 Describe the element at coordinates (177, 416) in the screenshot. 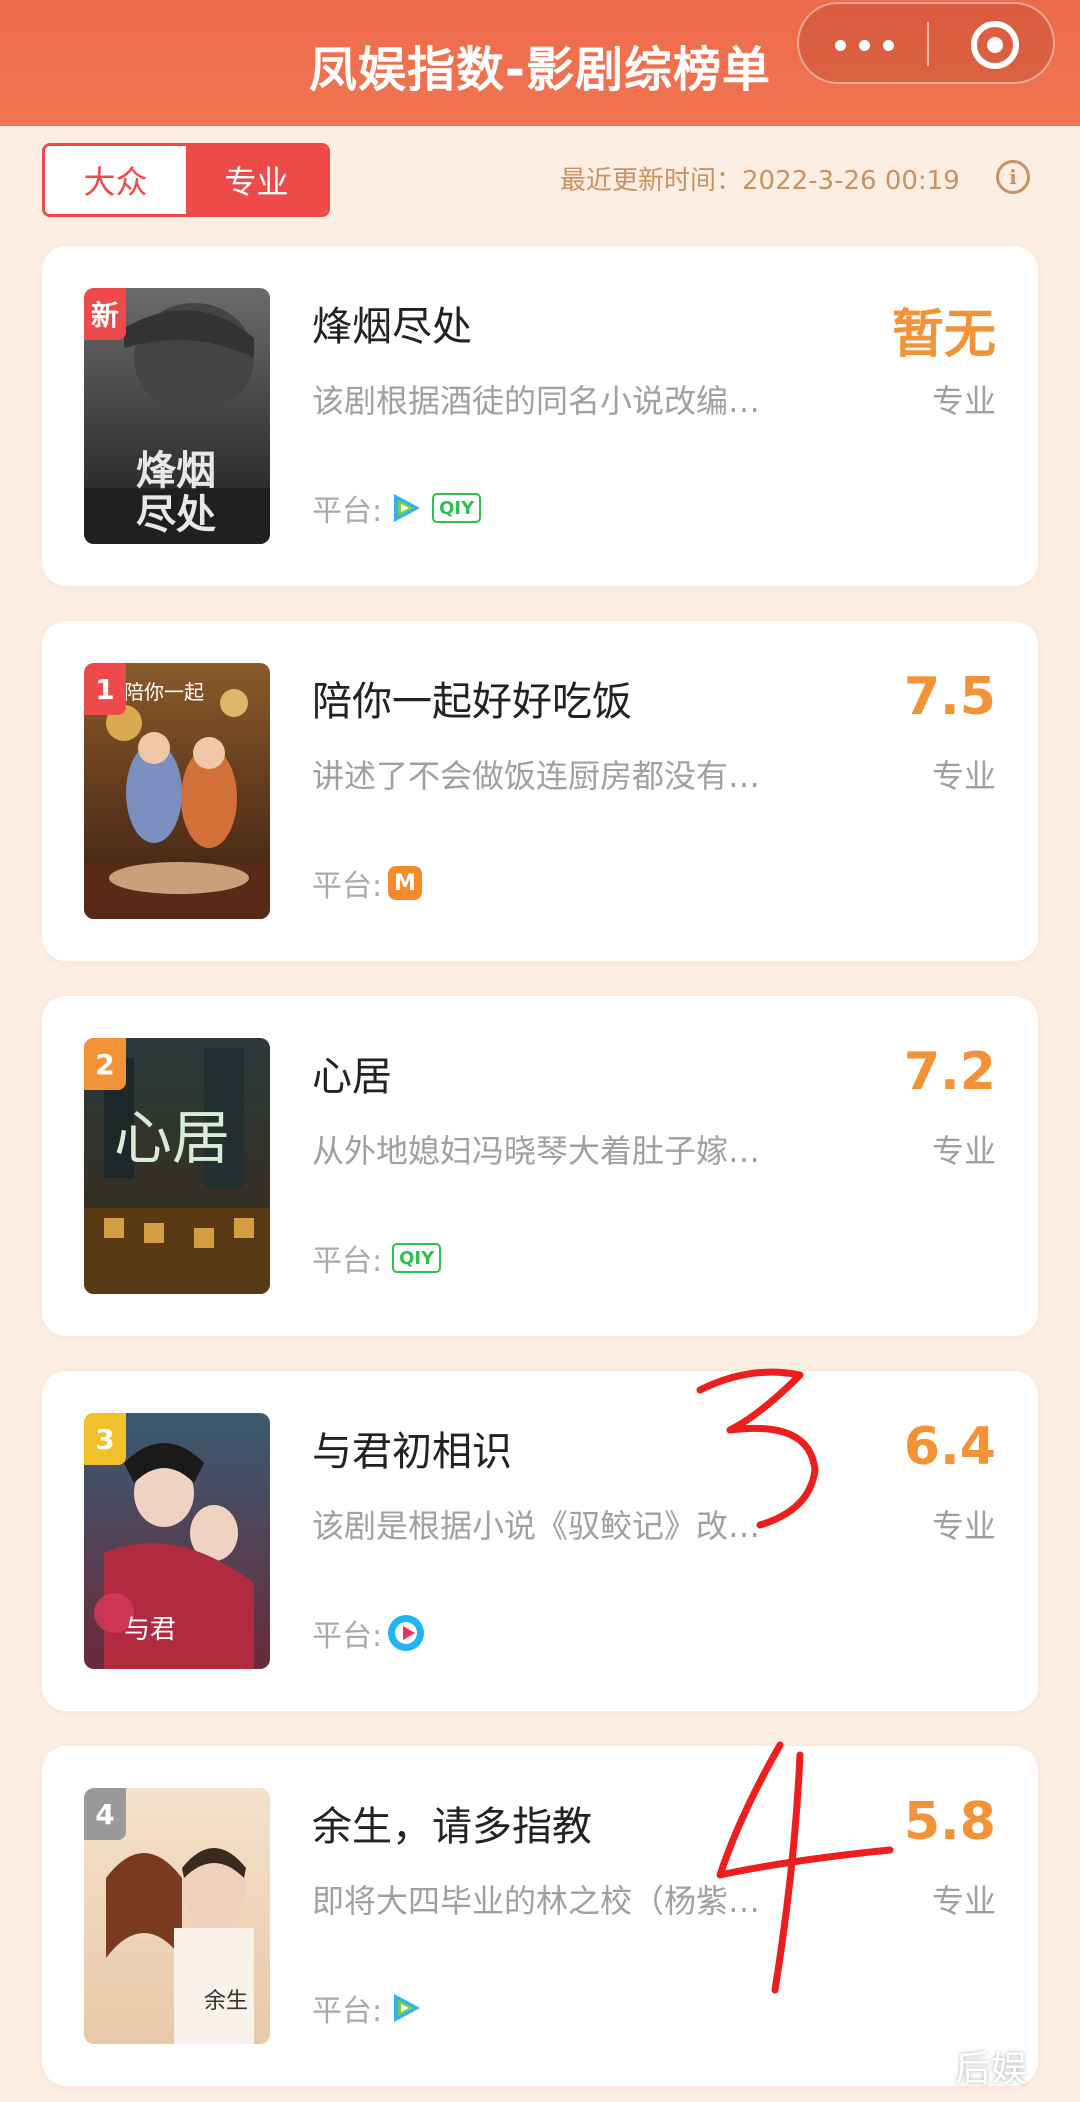

I see `poster-image: 烽烟 尽处 新` at that location.